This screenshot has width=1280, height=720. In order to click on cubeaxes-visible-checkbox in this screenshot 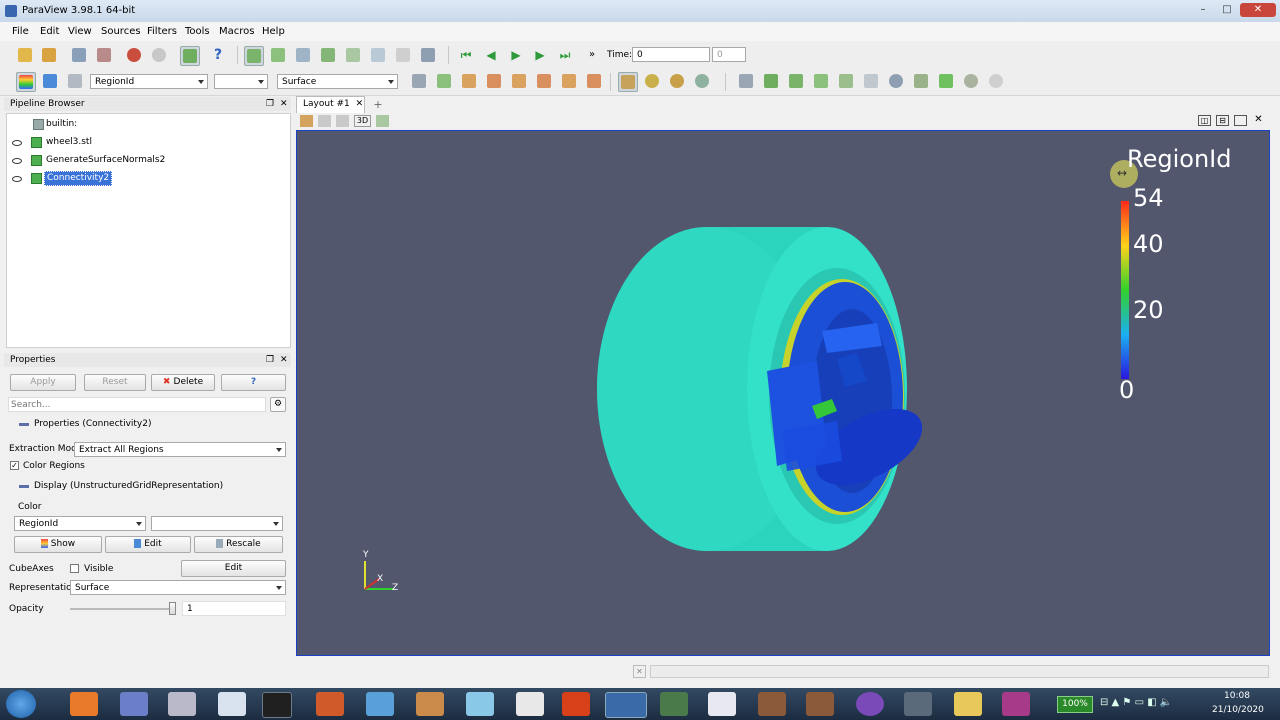, I will do `click(74, 568)`.